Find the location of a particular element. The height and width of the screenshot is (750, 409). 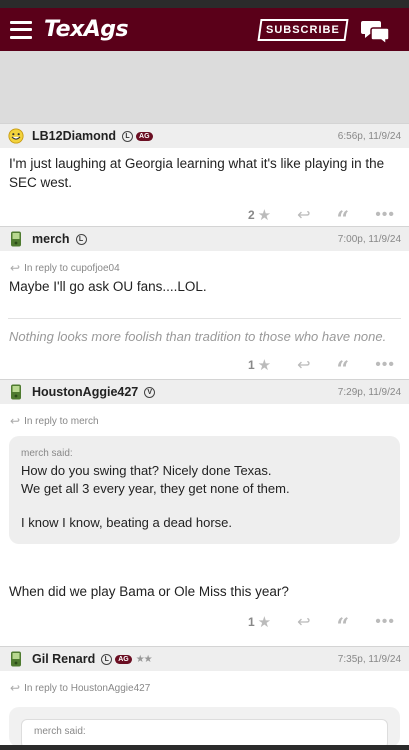

reply-to-link: ↩ In reply to merch is located at coordinates (204, 416).